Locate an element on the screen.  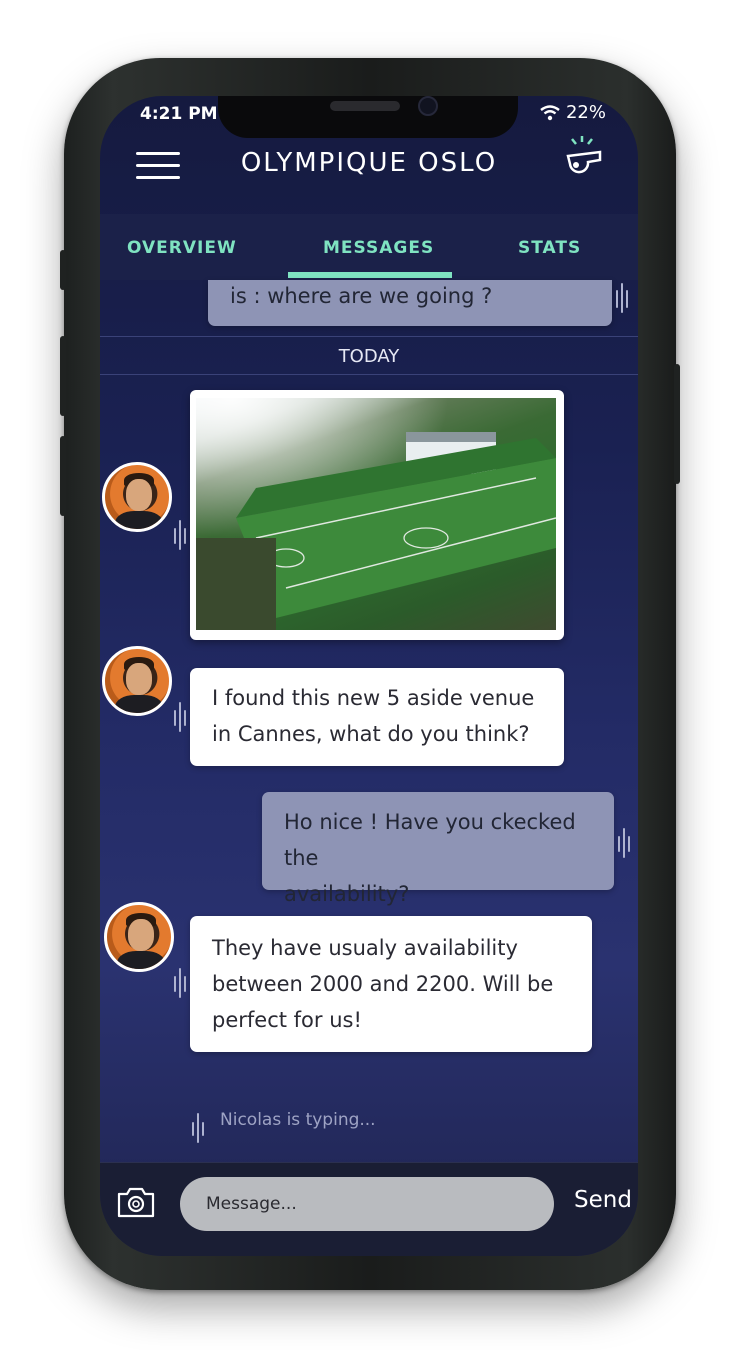
front-camera is located at coordinates (428, 106).